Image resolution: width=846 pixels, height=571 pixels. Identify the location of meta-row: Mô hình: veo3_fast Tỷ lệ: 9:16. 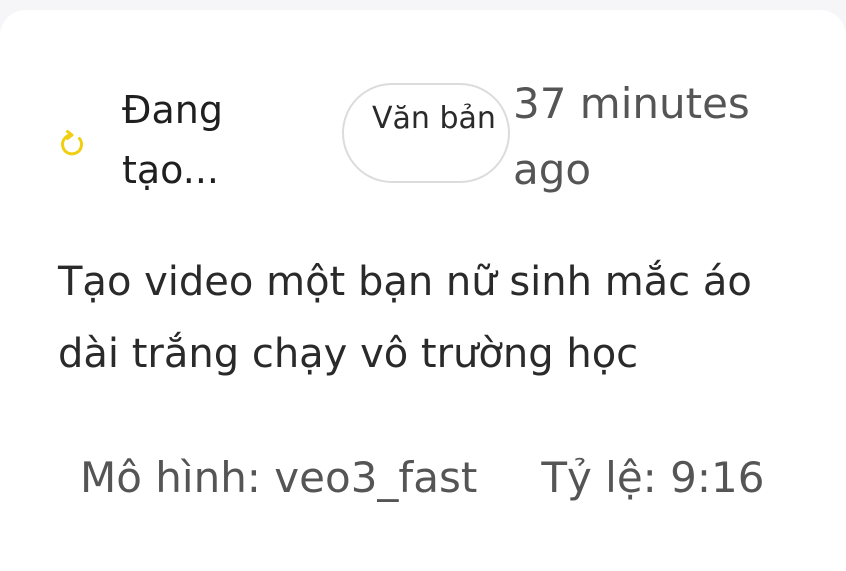
(422, 478).